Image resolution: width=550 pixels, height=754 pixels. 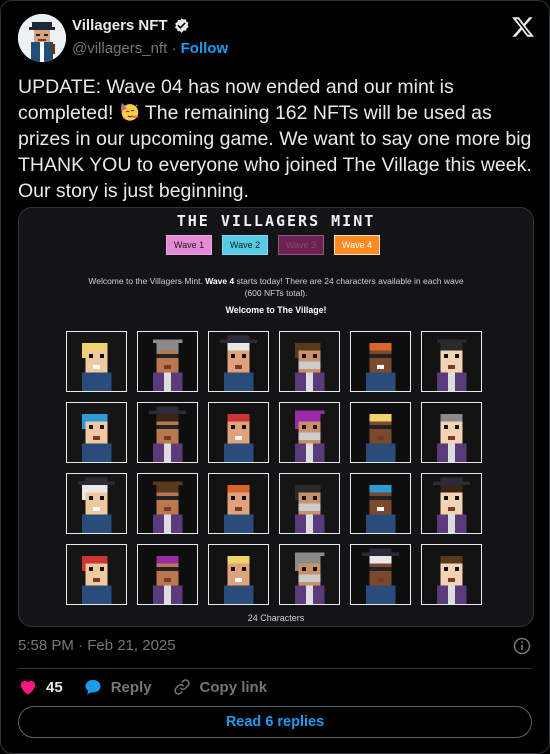 I want to click on display-name: Villagers NFT, so click(x=120, y=25).